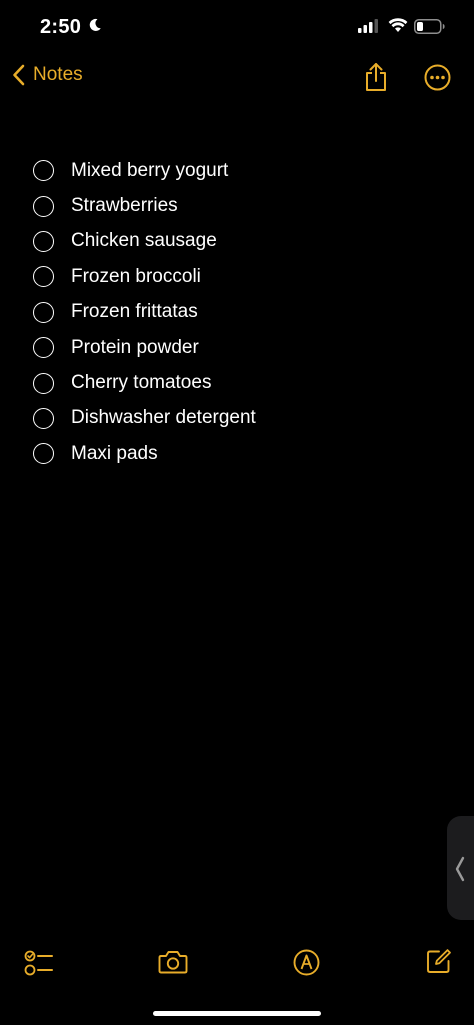 This screenshot has width=474, height=1025. I want to click on back-label: Notes, so click(58, 74).